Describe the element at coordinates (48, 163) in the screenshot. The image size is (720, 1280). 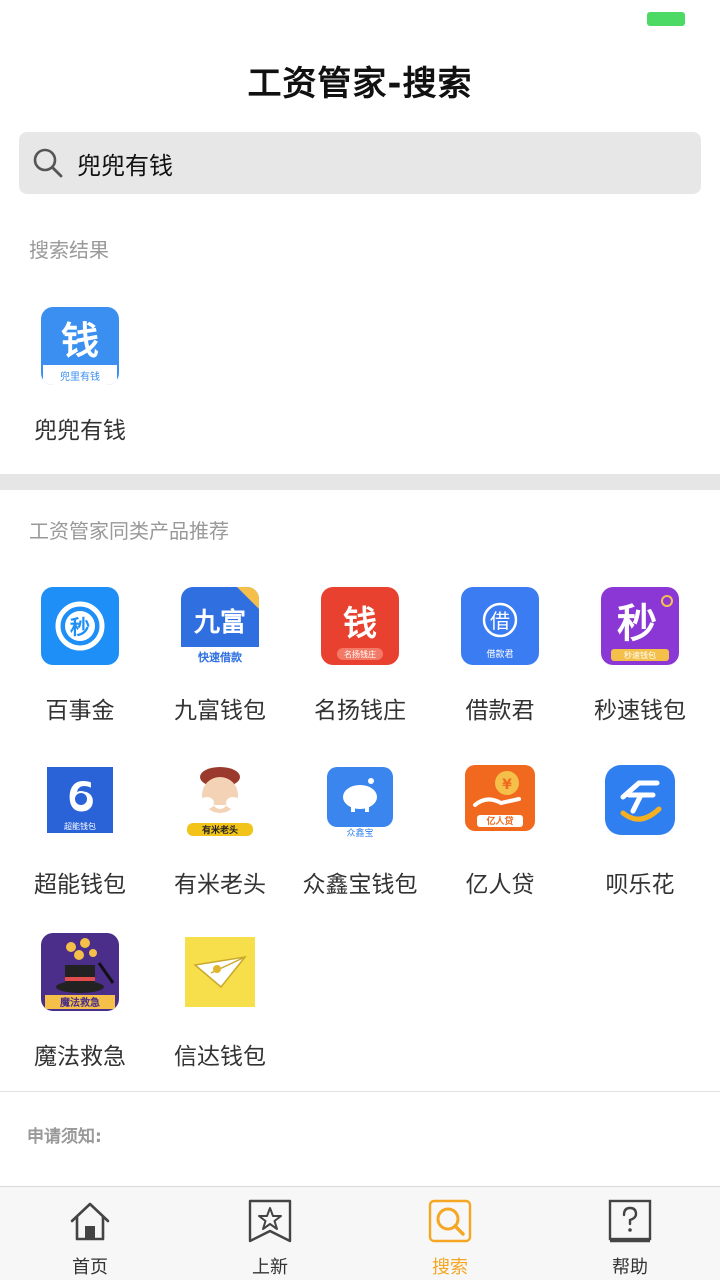
I see `search-icon` at that location.